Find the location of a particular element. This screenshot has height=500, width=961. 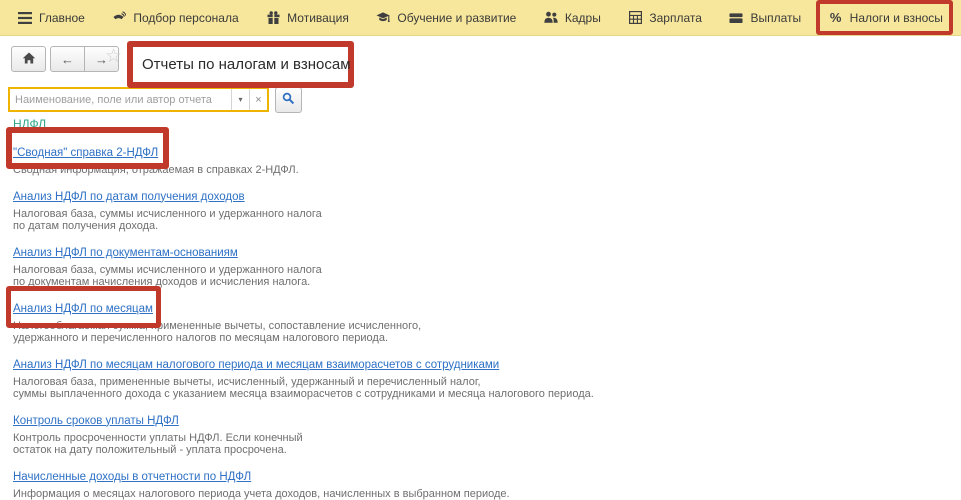

arrow-left-icon: ← is located at coordinates (67, 59).